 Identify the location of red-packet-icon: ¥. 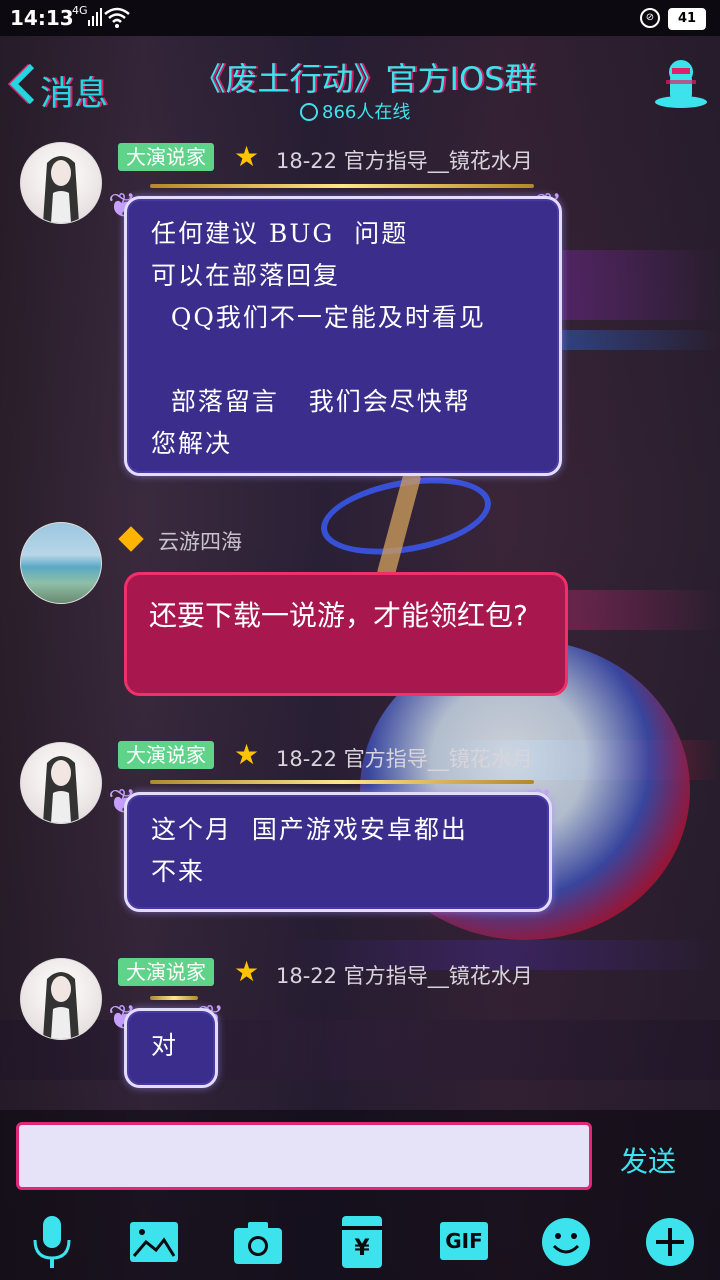
(362, 1242).